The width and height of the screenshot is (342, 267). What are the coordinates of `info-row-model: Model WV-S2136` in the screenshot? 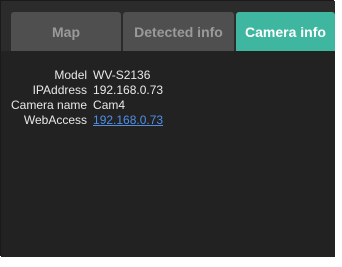 It's located at (87, 75).